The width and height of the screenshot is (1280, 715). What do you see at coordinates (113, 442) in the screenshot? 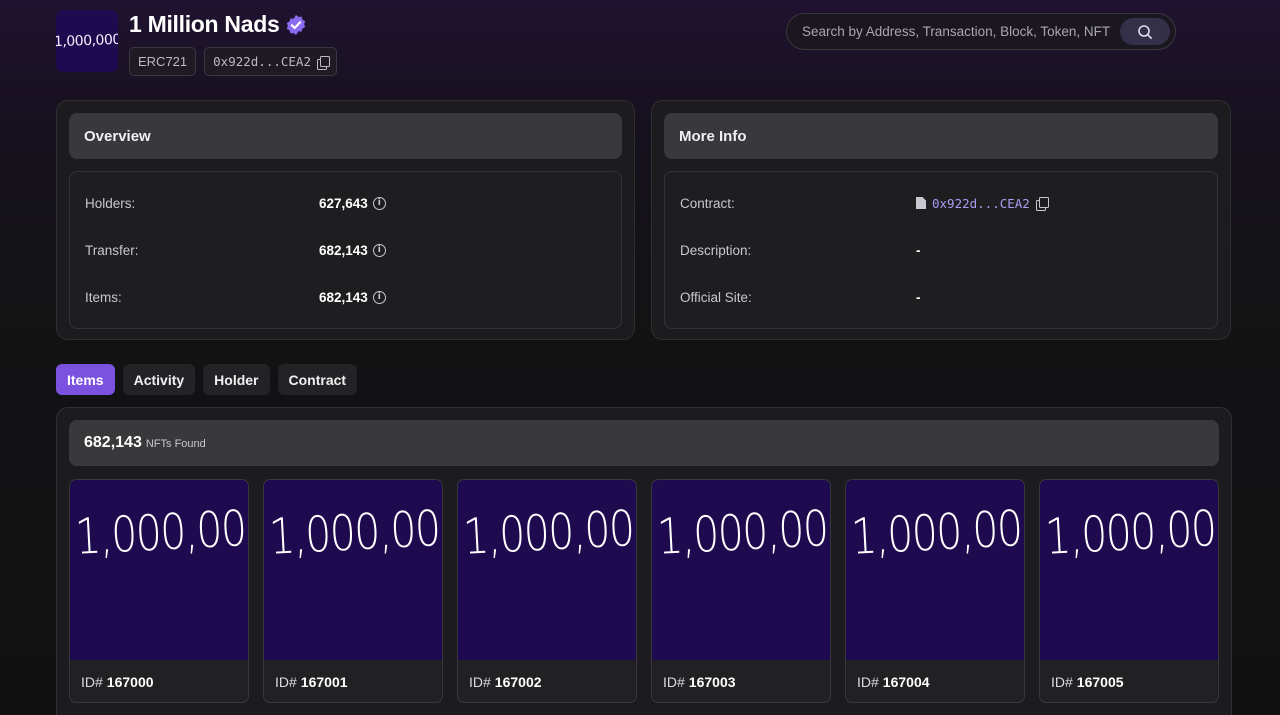
I see `nfts-found-count: 682,143` at bounding box center [113, 442].